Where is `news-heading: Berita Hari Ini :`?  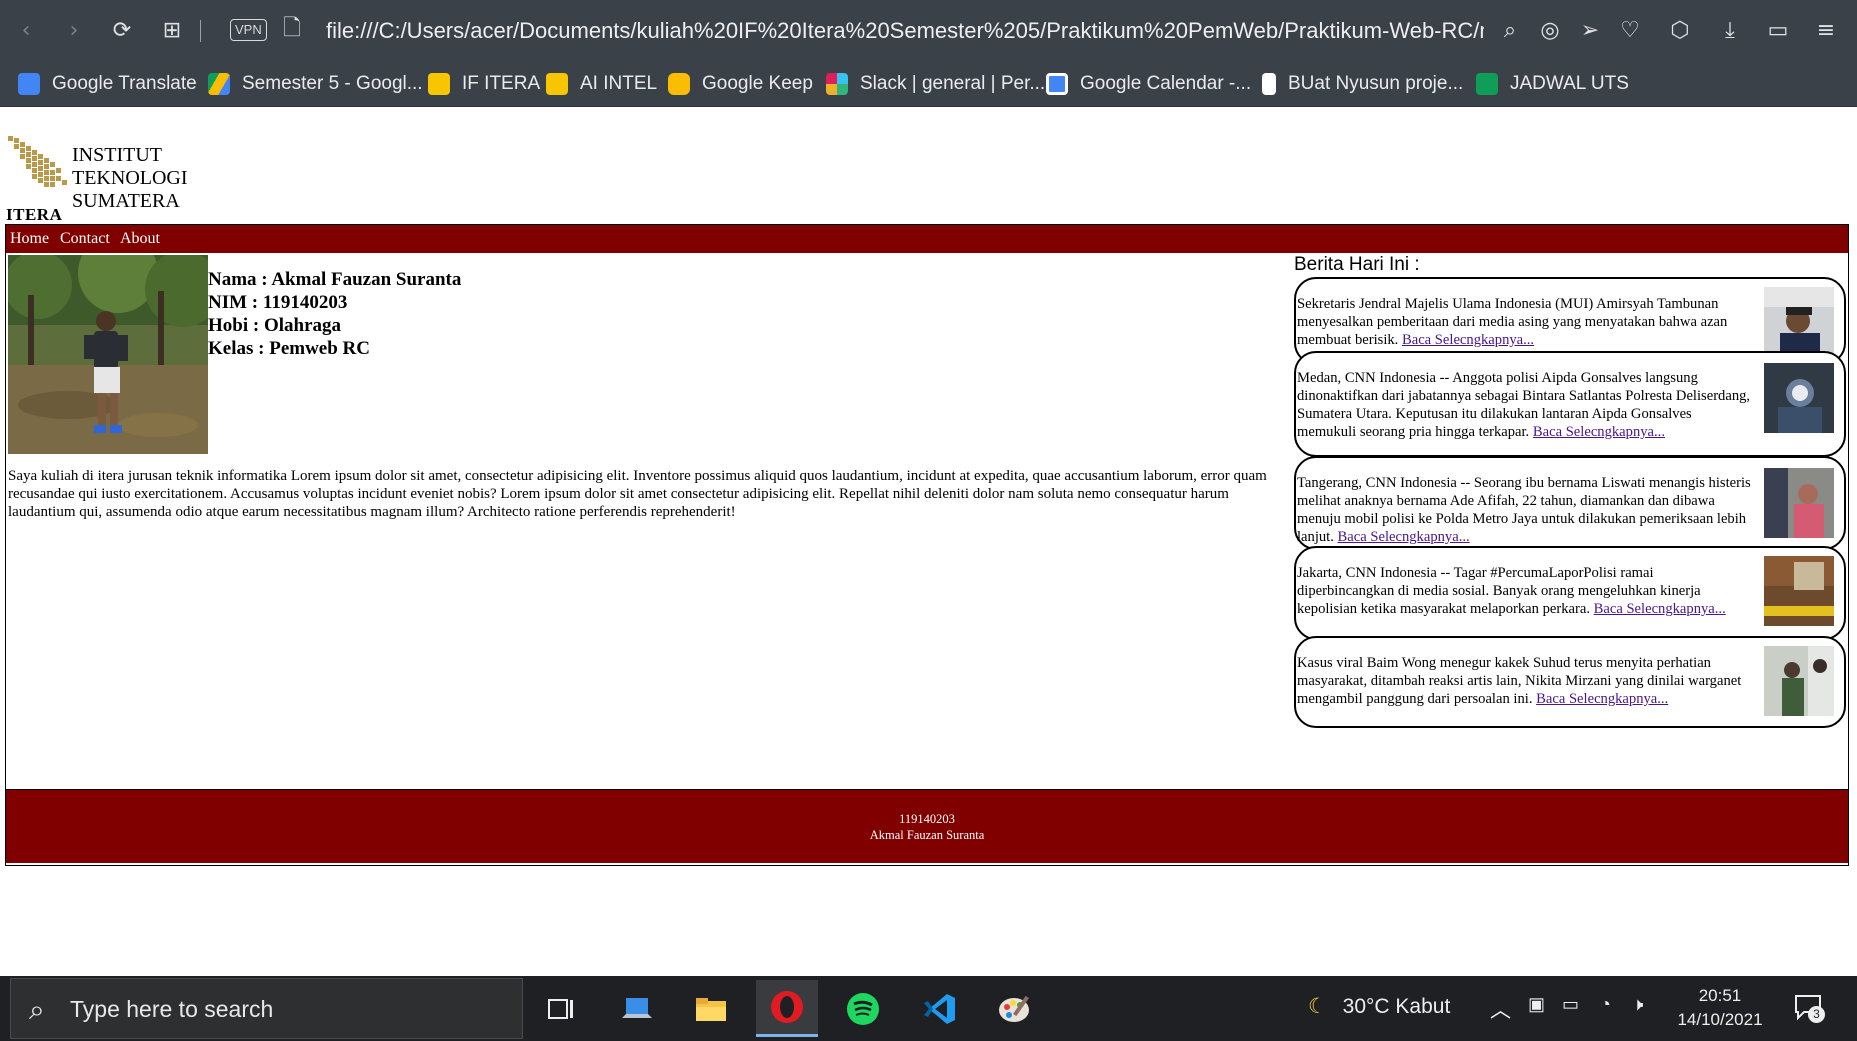 news-heading: Berita Hari Ini : is located at coordinates (1357, 264).